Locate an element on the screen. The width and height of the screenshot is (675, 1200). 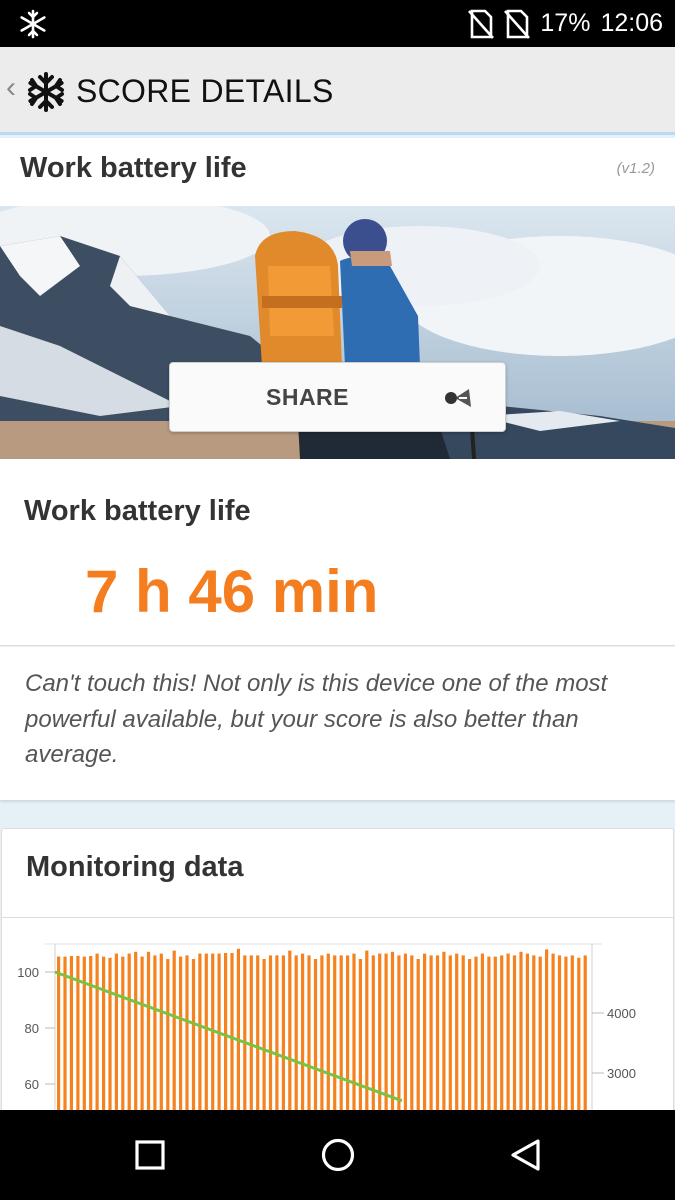
no-sim-icon is located at coordinates (481, 24).